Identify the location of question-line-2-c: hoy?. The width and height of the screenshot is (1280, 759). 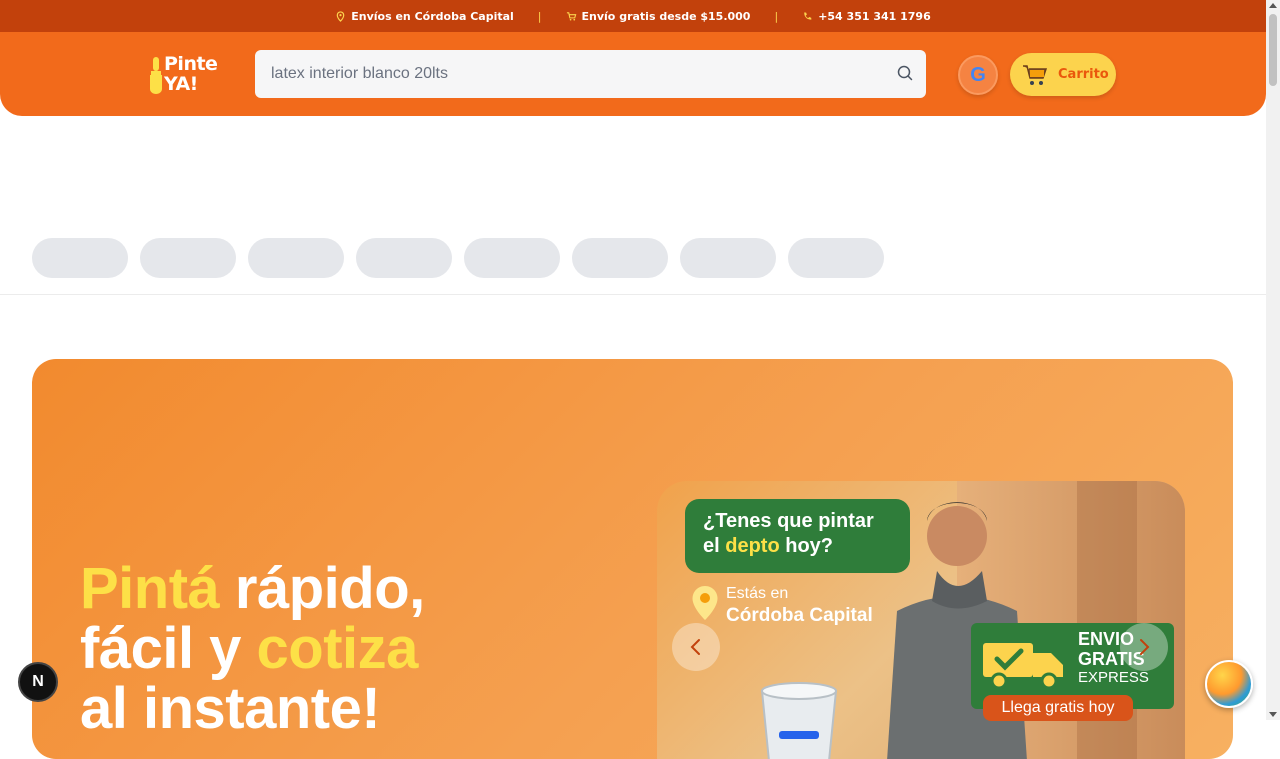
(806, 546).